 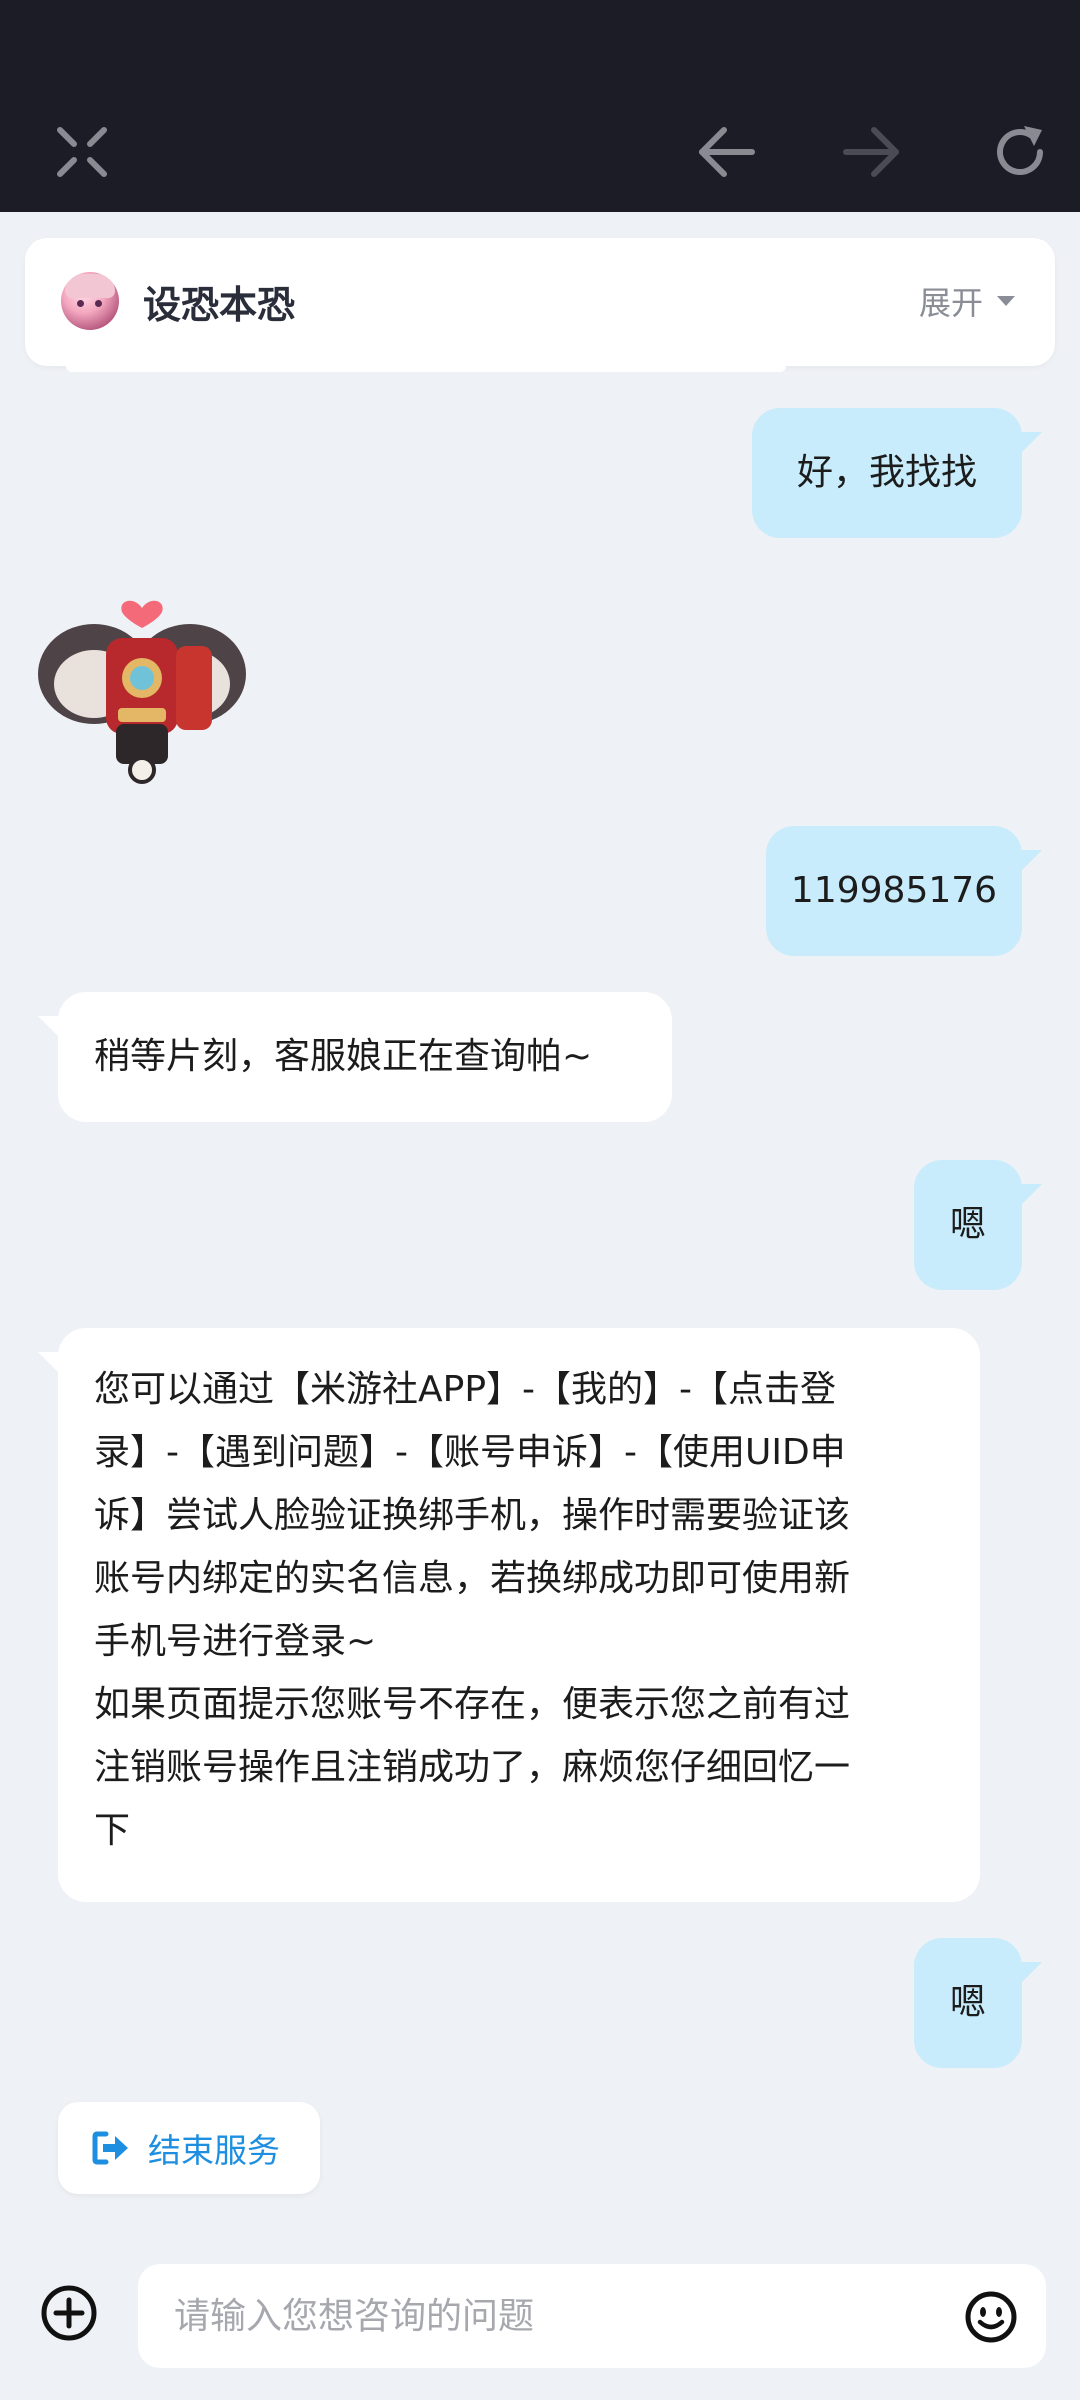 I want to click on agent-message-bubble: 稍等片刻，客服娘正在查询帕~, so click(x=355, y=1057).